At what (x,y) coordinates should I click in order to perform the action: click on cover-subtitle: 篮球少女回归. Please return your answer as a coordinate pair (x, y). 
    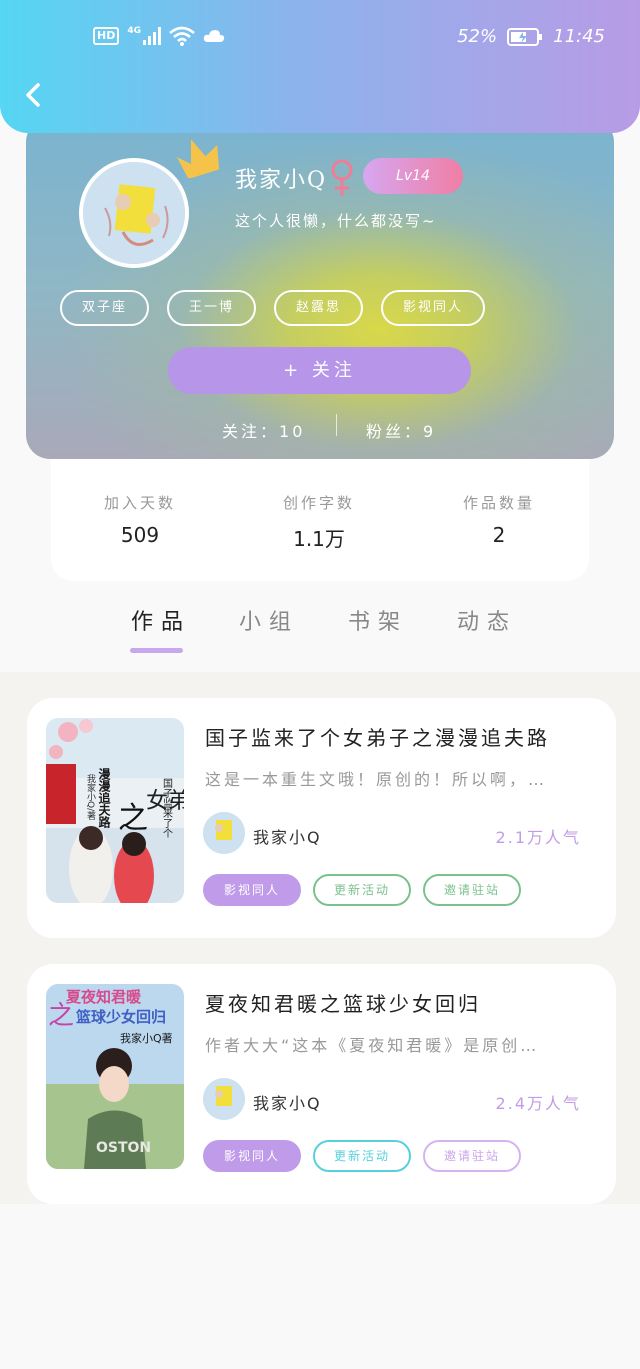
    Looking at the image, I should click on (120, 1017).